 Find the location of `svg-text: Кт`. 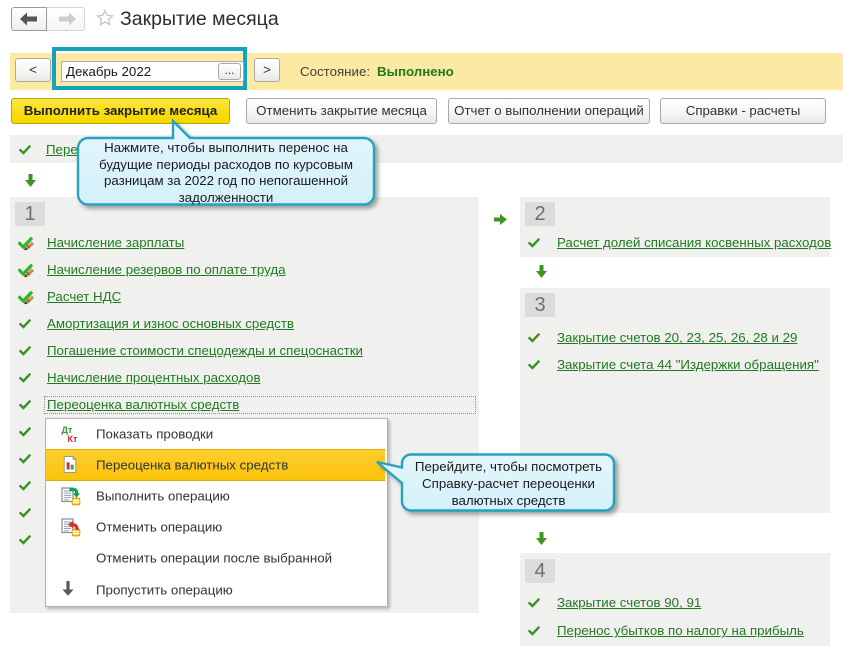

svg-text: Кт is located at coordinates (73, 438).